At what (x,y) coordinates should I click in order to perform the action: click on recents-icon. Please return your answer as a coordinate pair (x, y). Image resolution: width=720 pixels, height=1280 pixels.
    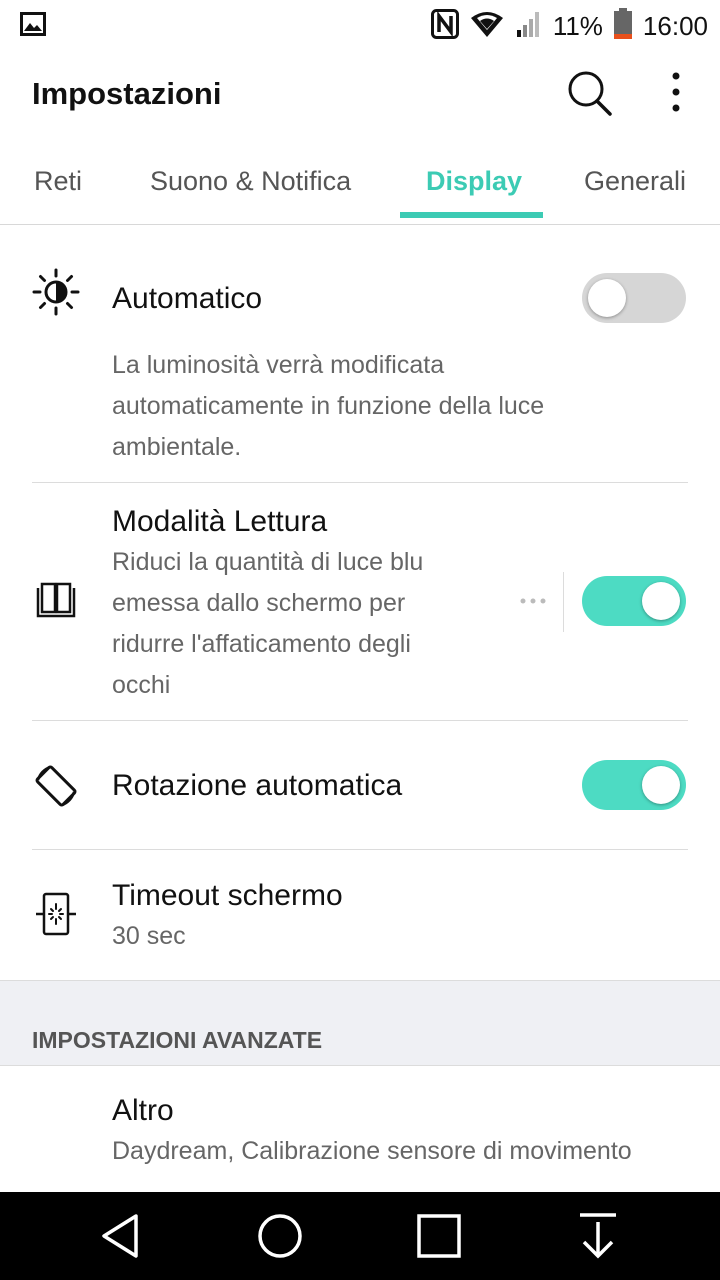
    Looking at the image, I should click on (439, 1236).